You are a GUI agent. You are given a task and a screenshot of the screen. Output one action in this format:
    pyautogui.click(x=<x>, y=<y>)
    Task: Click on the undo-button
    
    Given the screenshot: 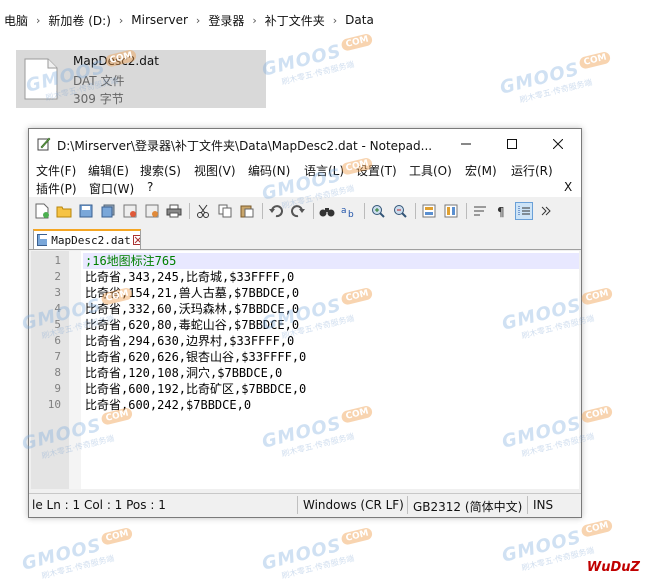 What is the action you would take?
    pyautogui.click(x=276, y=211)
    